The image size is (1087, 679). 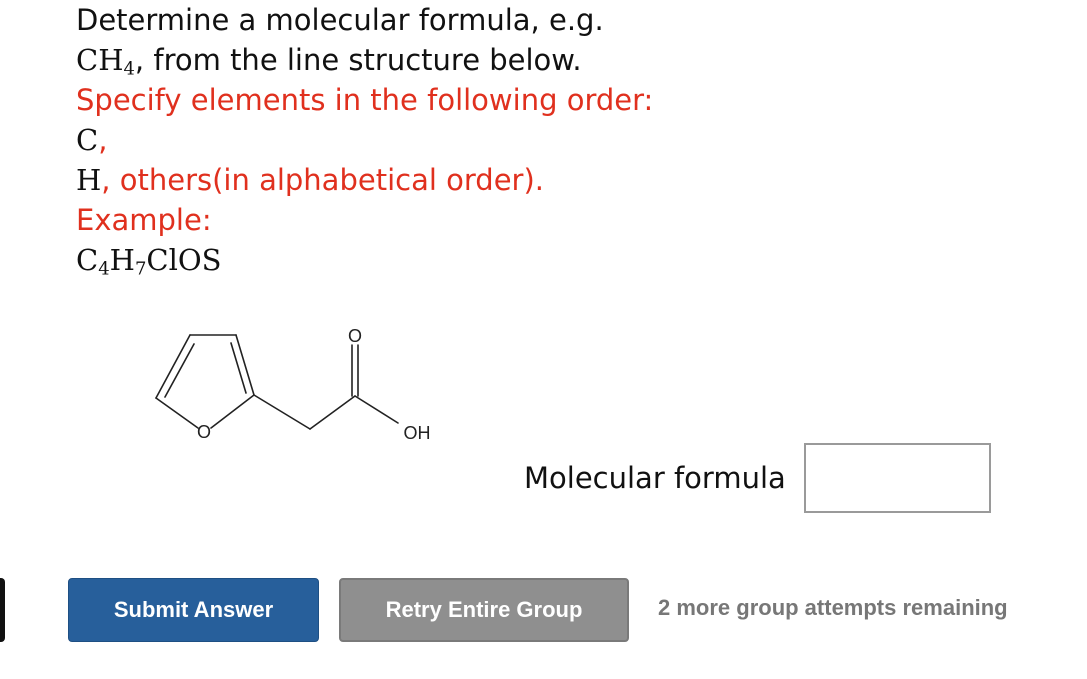 What do you see at coordinates (310, 180) in the screenshot?
I see `order-line-h: H, others(in alphabetical order).` at bounding box center [310, 180].